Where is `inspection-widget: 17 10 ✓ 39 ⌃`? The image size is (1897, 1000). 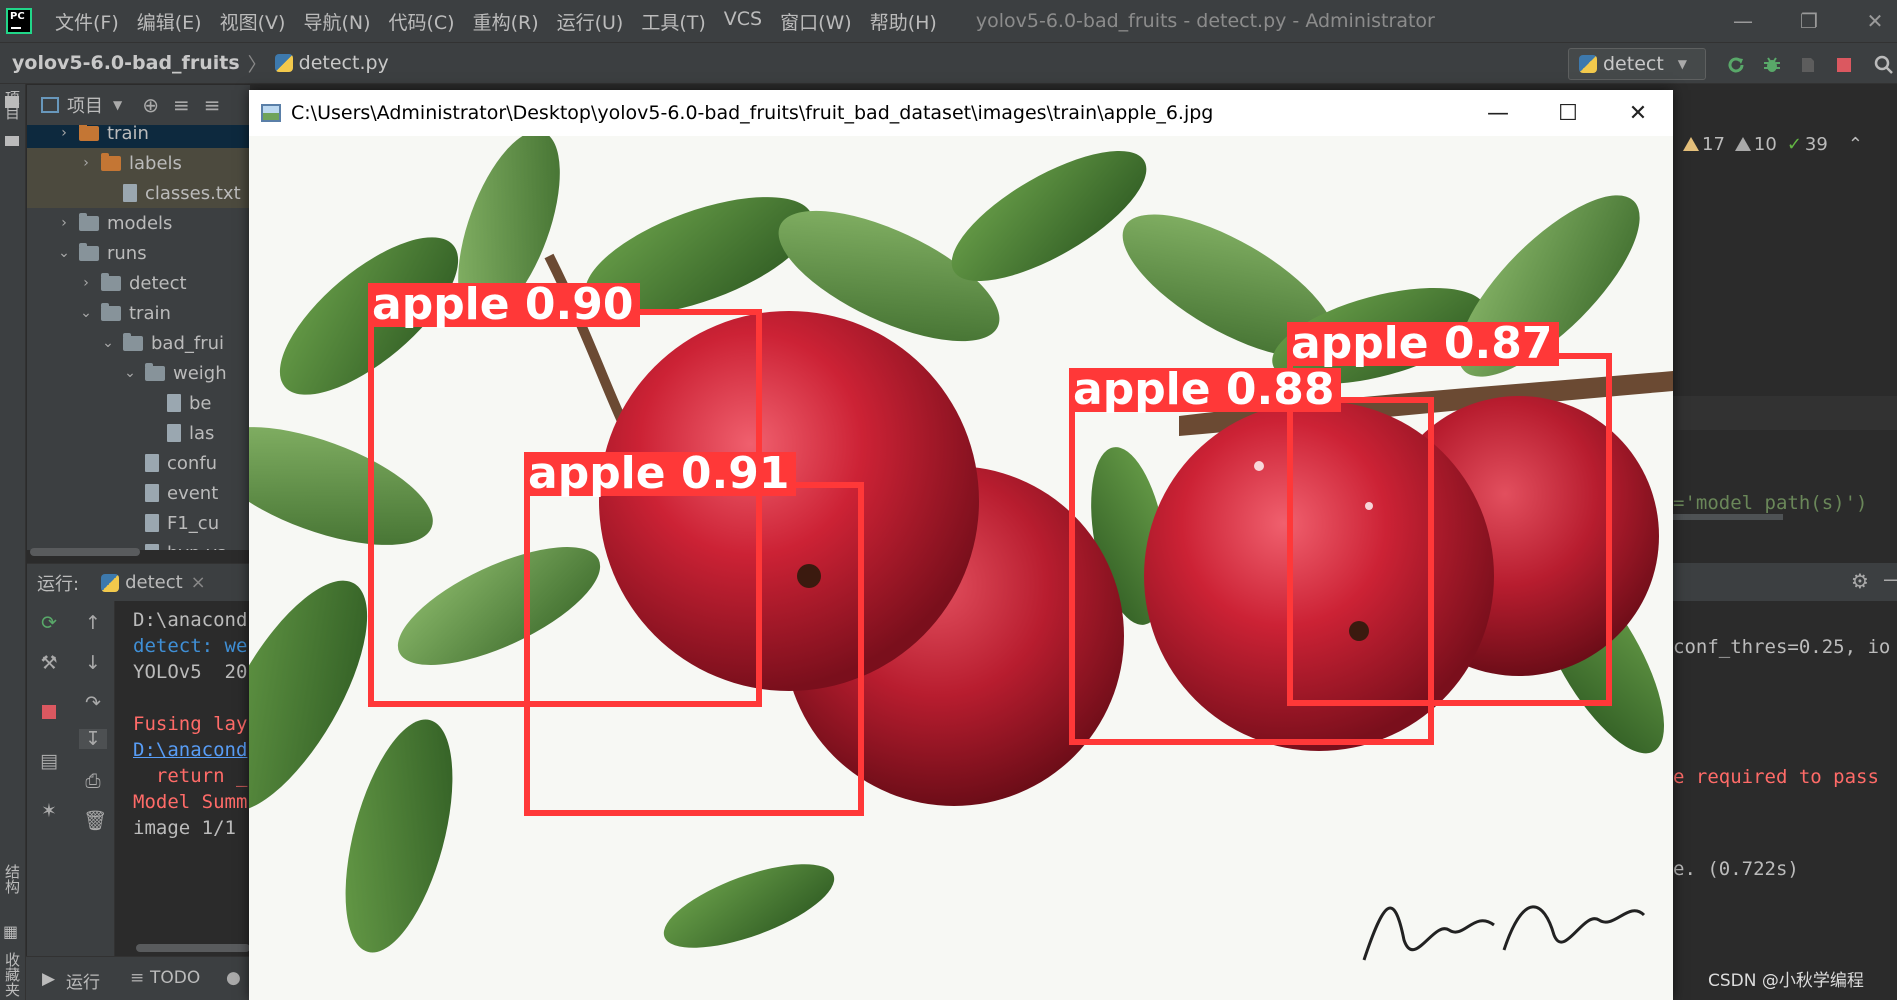
inspection-widget: 17 10 ✓ 39 ⌃ is located at coordinates (1773, 144).